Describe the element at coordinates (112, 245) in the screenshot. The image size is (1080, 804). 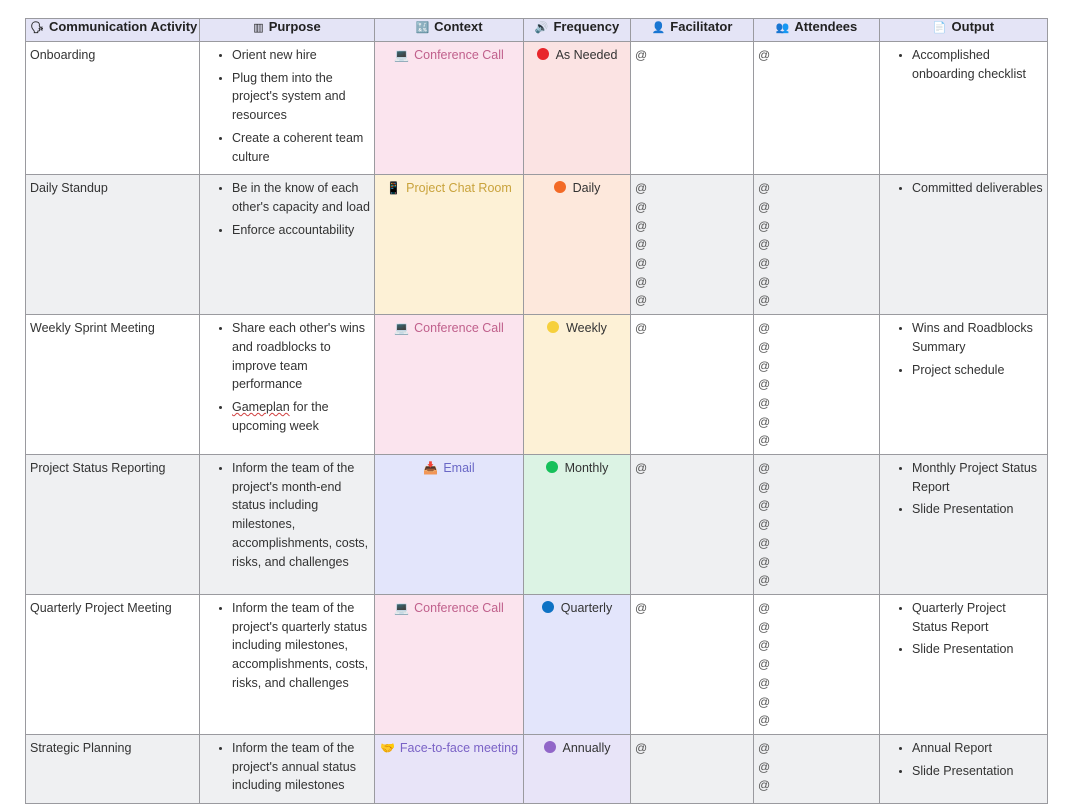
I see `activity-cell: Daily Standup` at that location.